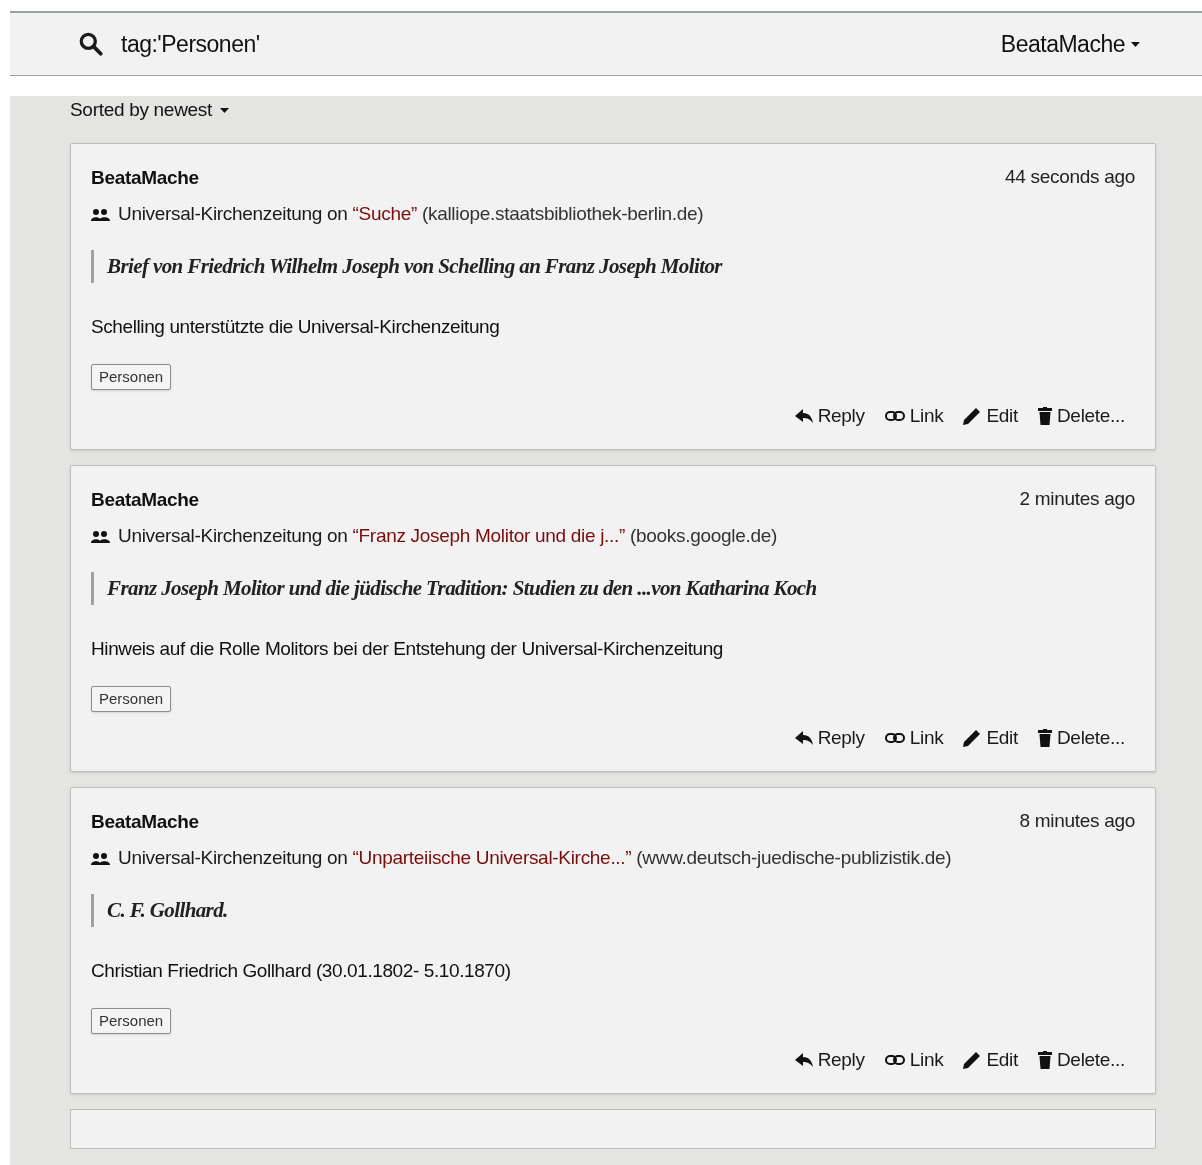 This screenshot has width=1202, height=1165. What do you see at coordinates (704, 535) in the screenshot?
I see `source-domain: (books.google.de)` at bounding box center [704, 535].